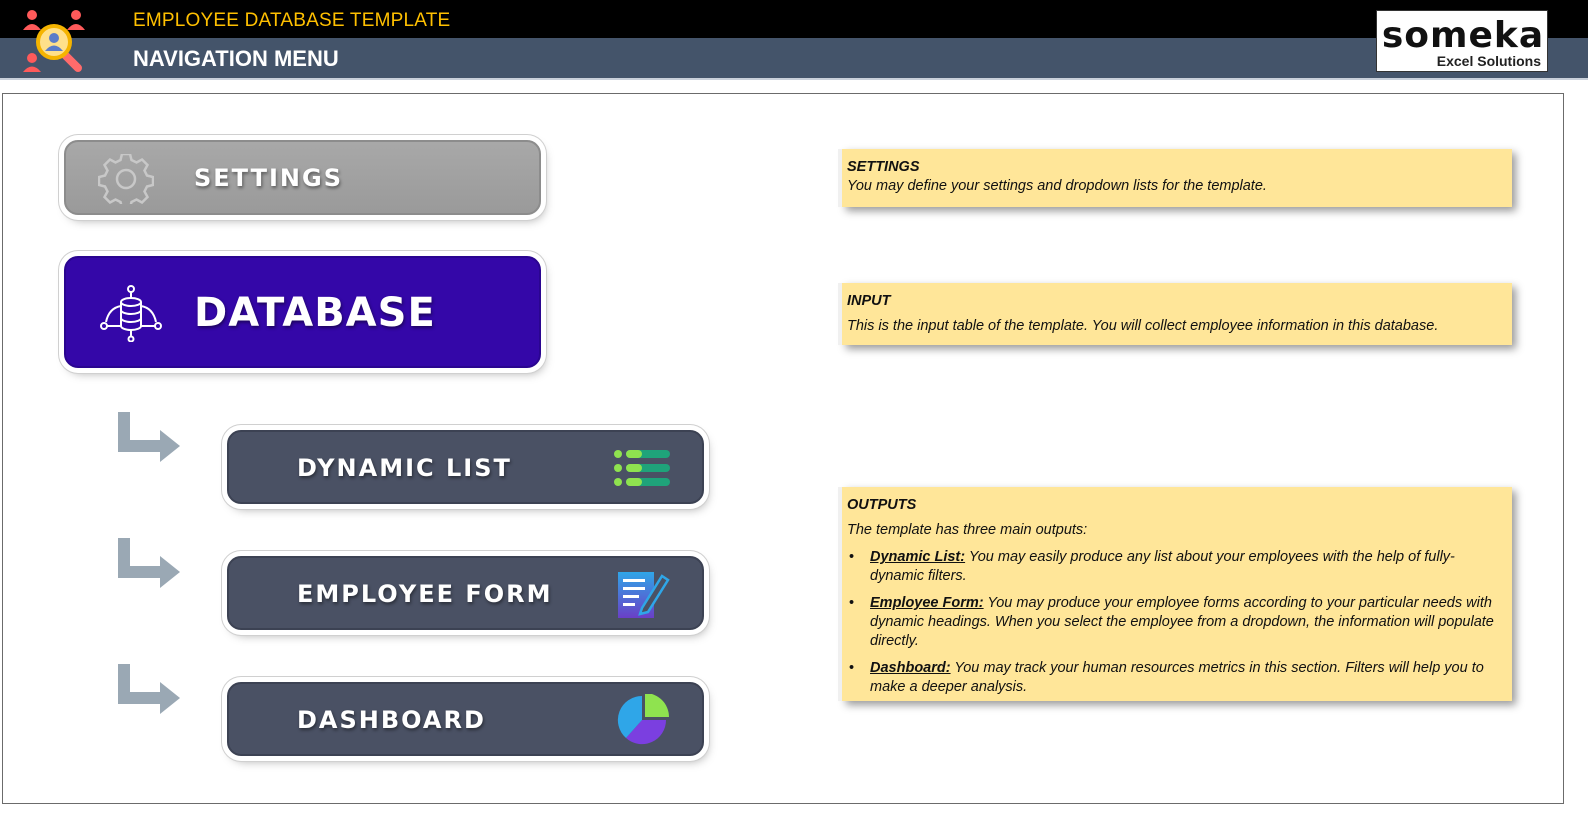 The width and height of the screenshot is (1588, 814). I want to click on header-divider, so click(794, 79).